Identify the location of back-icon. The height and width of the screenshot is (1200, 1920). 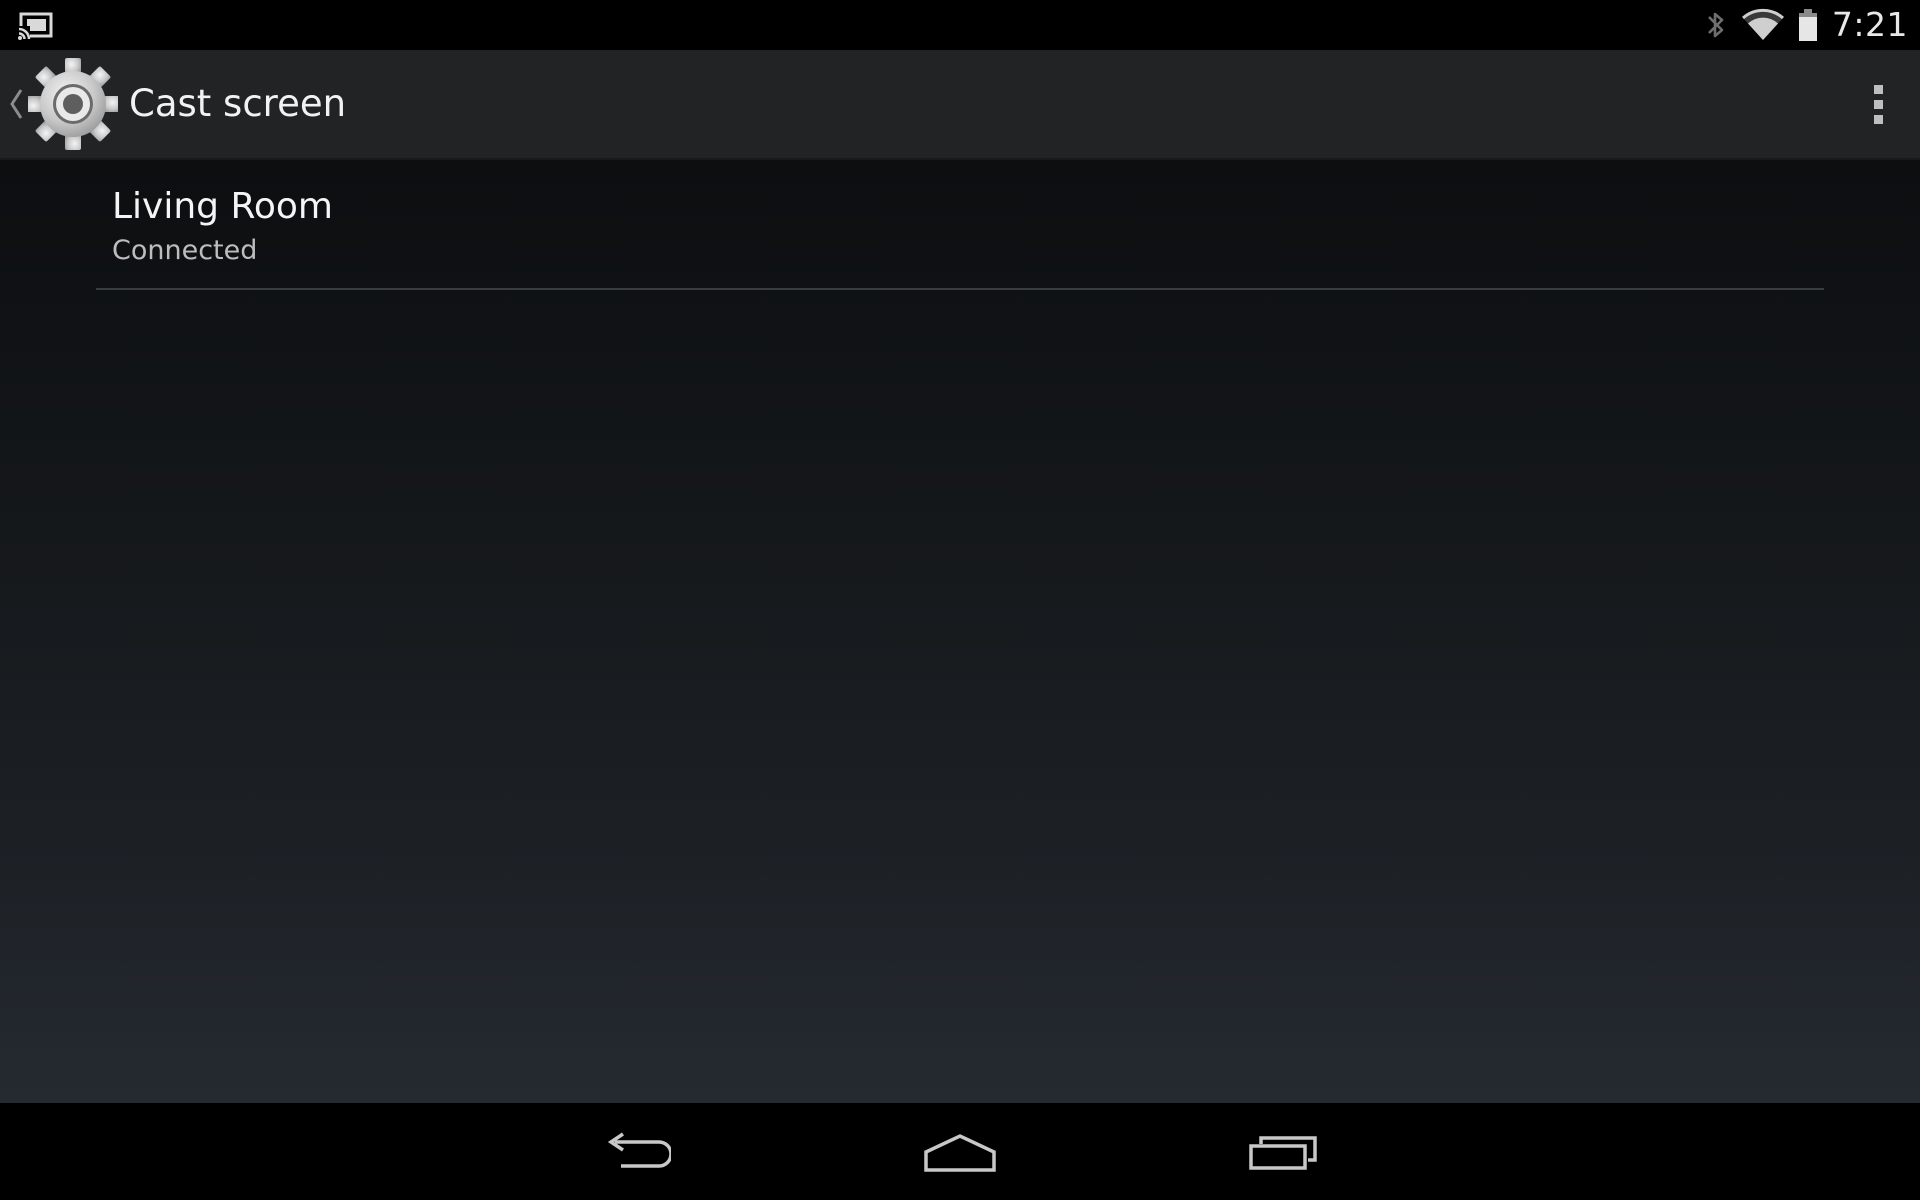
(639, 1150).